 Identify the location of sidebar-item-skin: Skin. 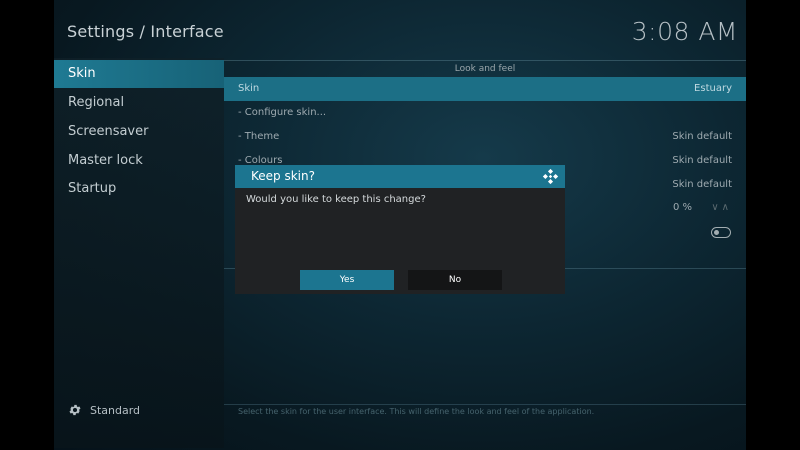
(139, 74).